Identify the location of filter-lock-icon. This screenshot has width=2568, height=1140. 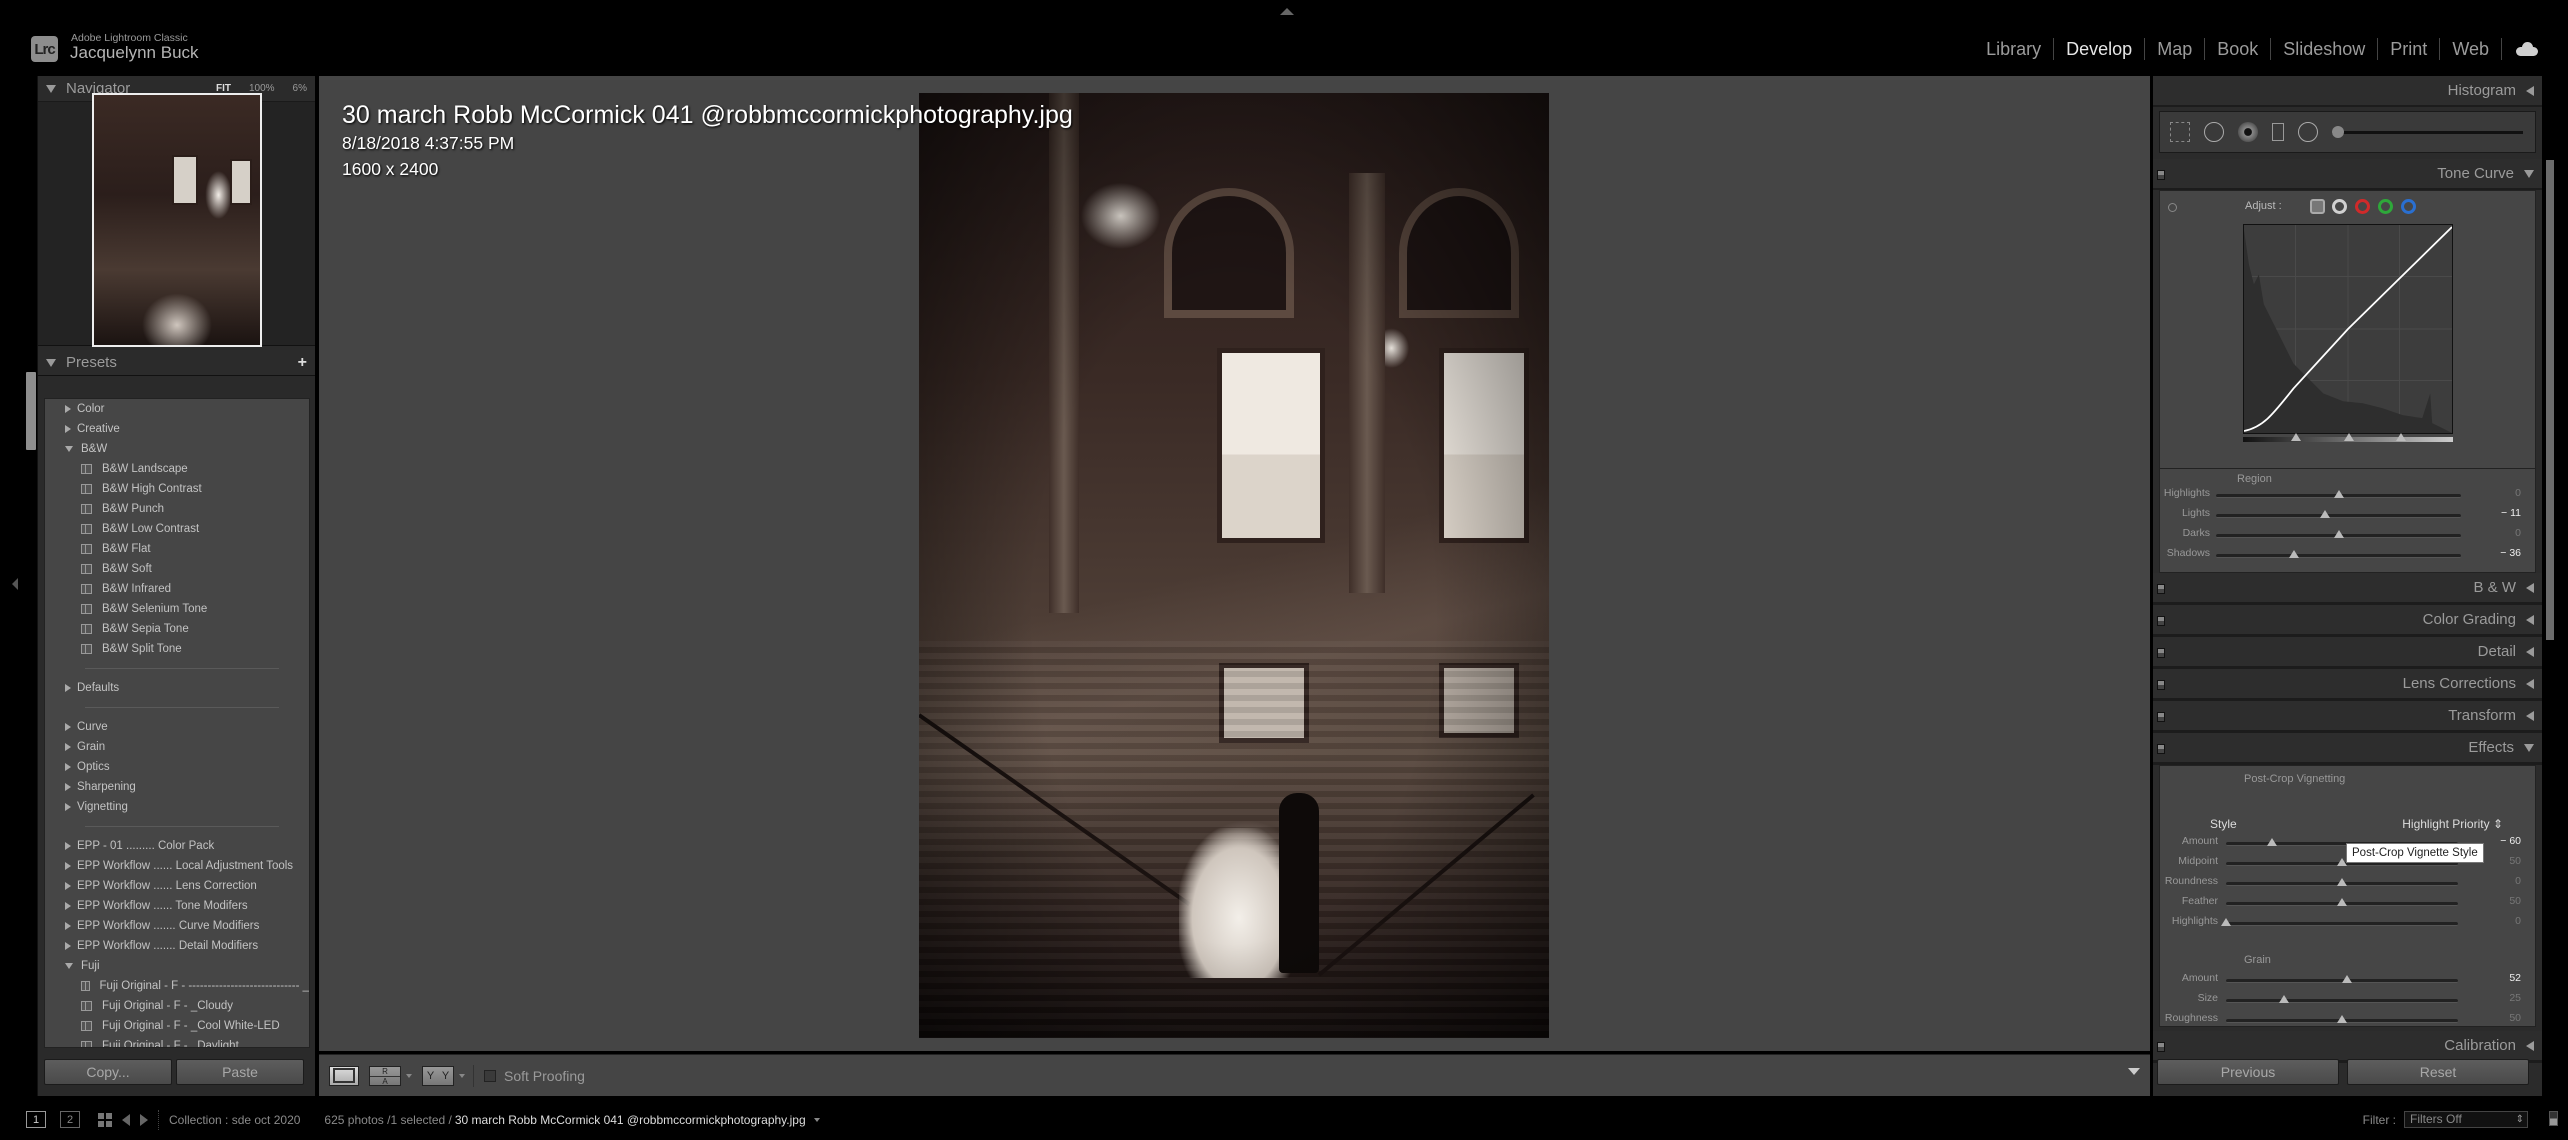
(2553, 1118).